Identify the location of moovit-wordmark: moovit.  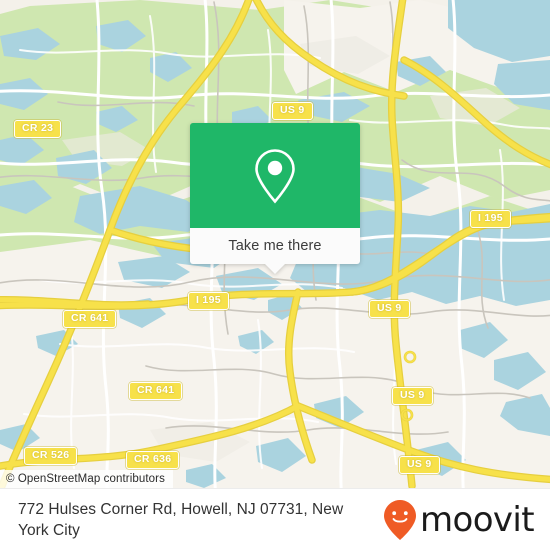
(477, 520).